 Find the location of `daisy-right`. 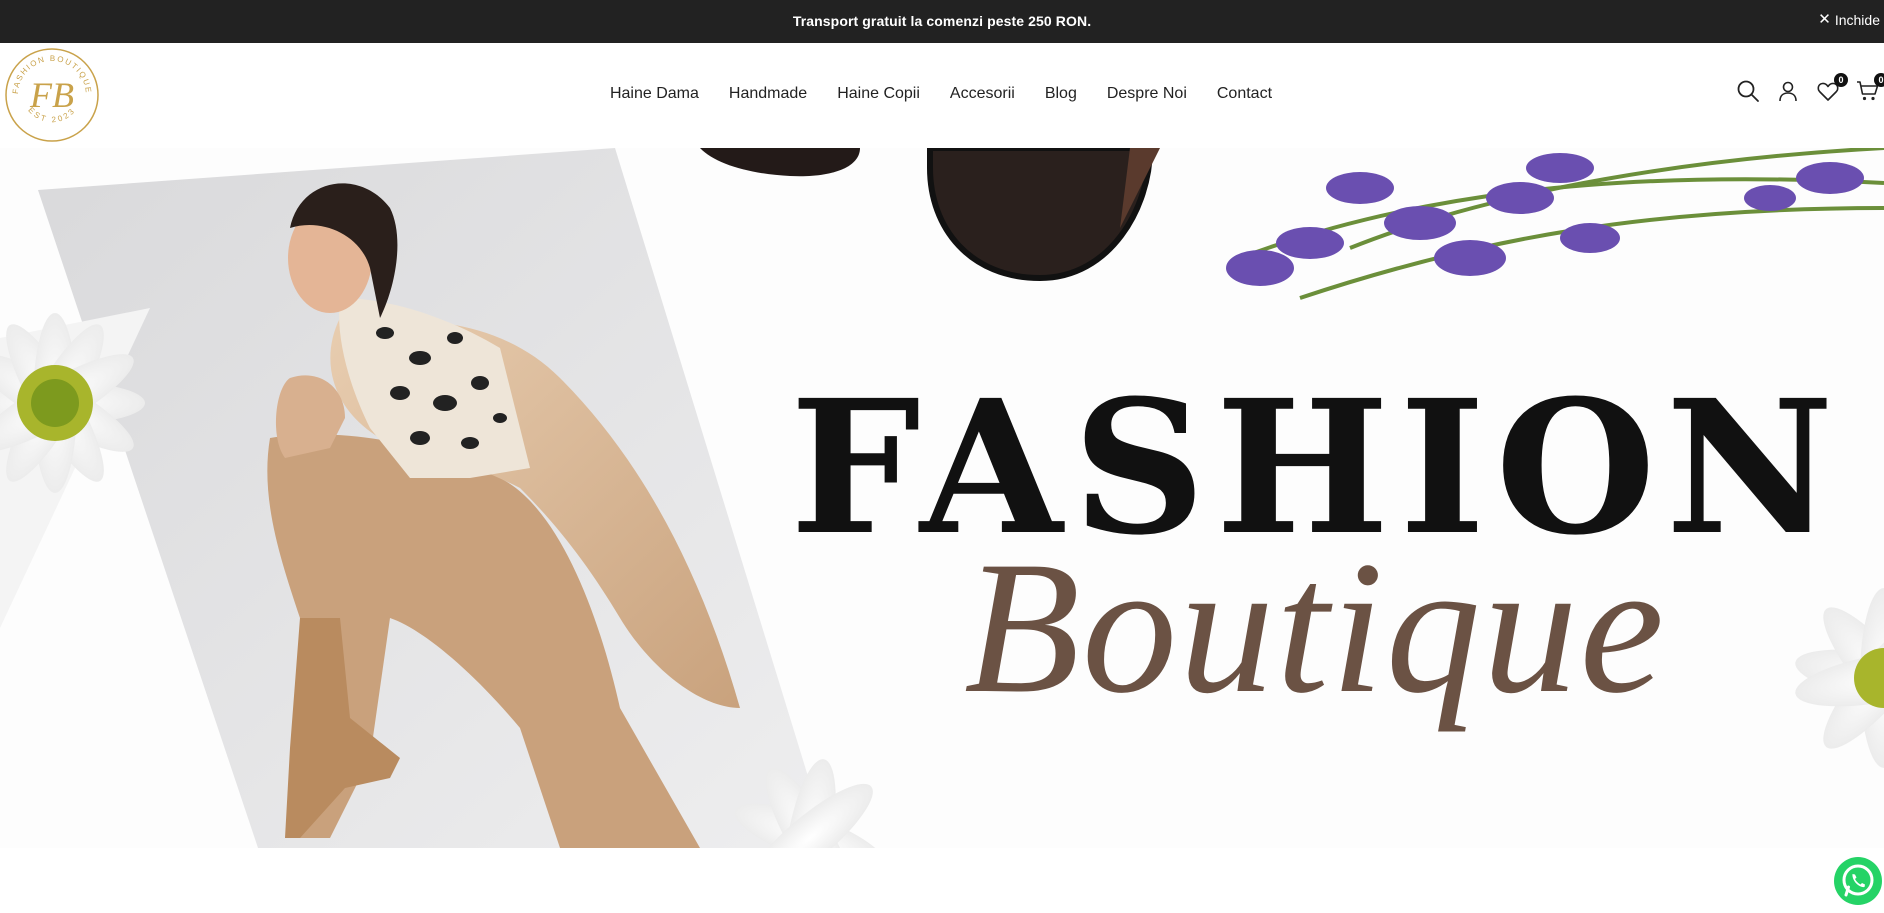

daisy-right is located at coordinates (1839, 678).